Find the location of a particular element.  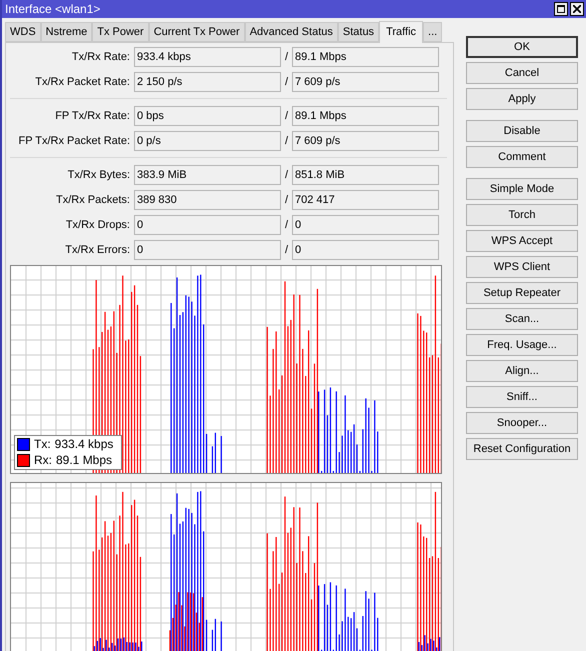

rx-field: 702 417 is located at coordinates (365, 200).